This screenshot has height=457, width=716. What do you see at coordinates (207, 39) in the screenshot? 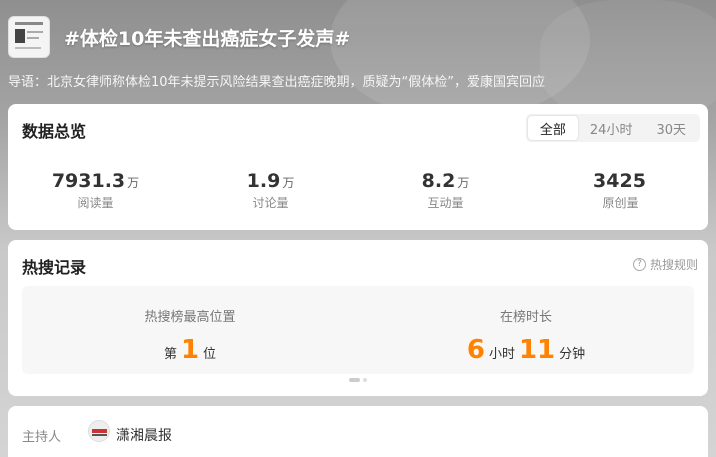
I see `topic-title: #体检10年未查出癌症女子发声#` at bounding box center [207, 39].